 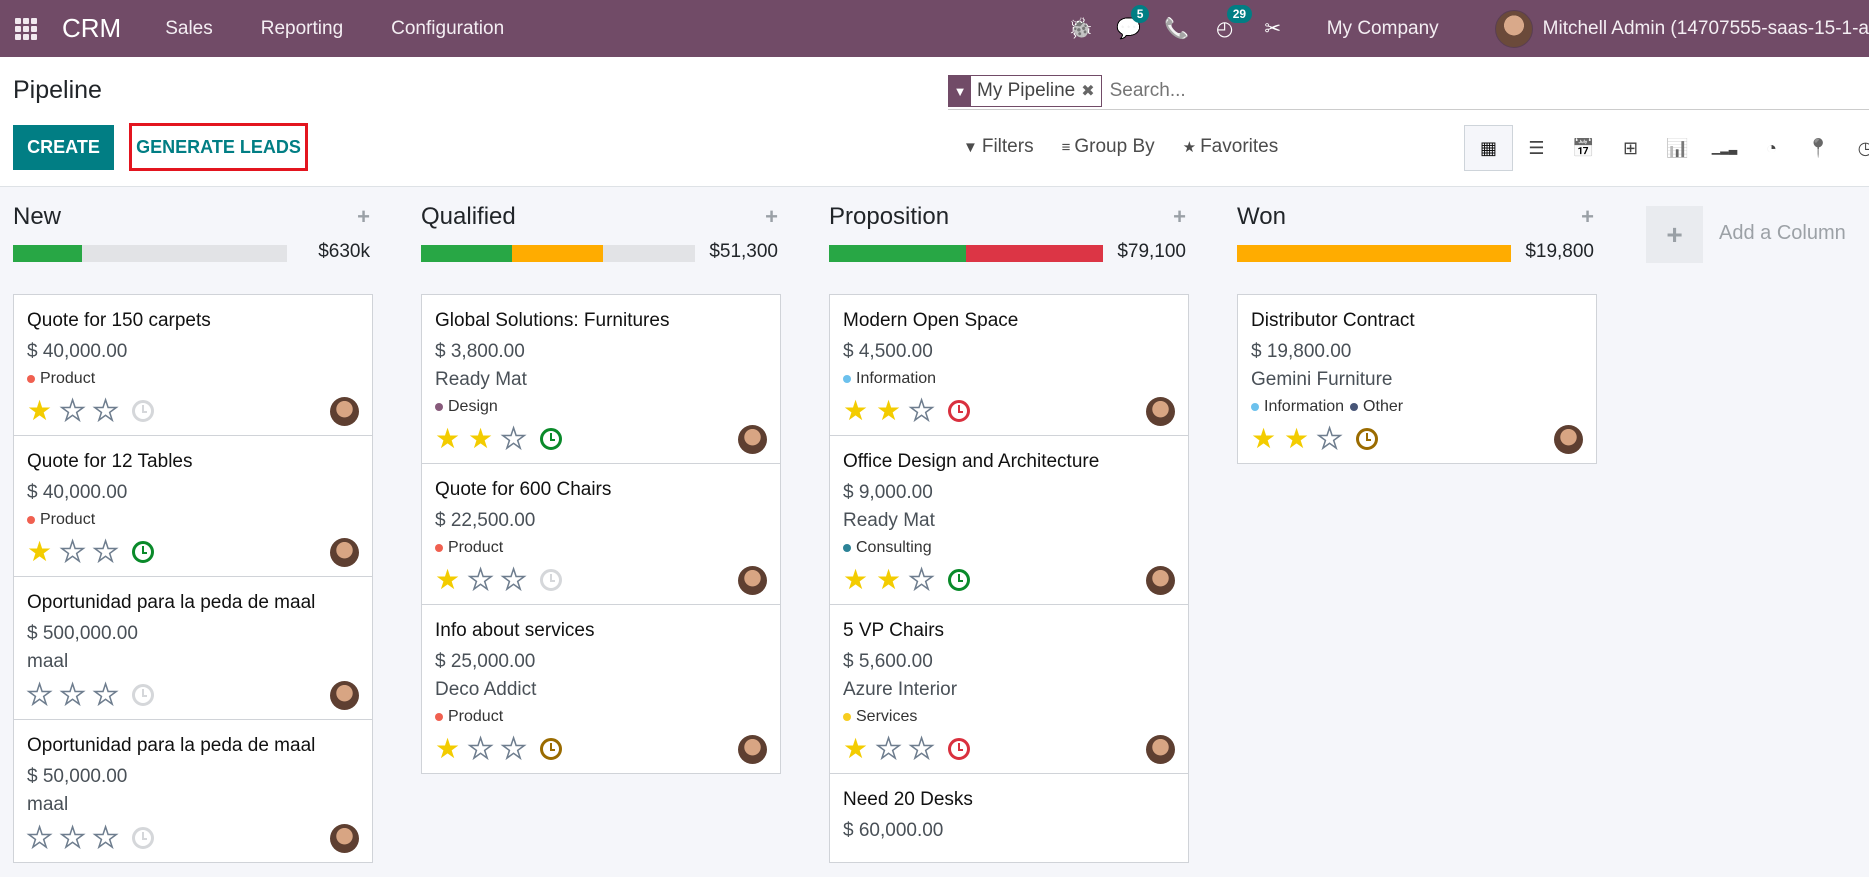 I want to click on create-button: CREATE, so click(x=63, y=147).